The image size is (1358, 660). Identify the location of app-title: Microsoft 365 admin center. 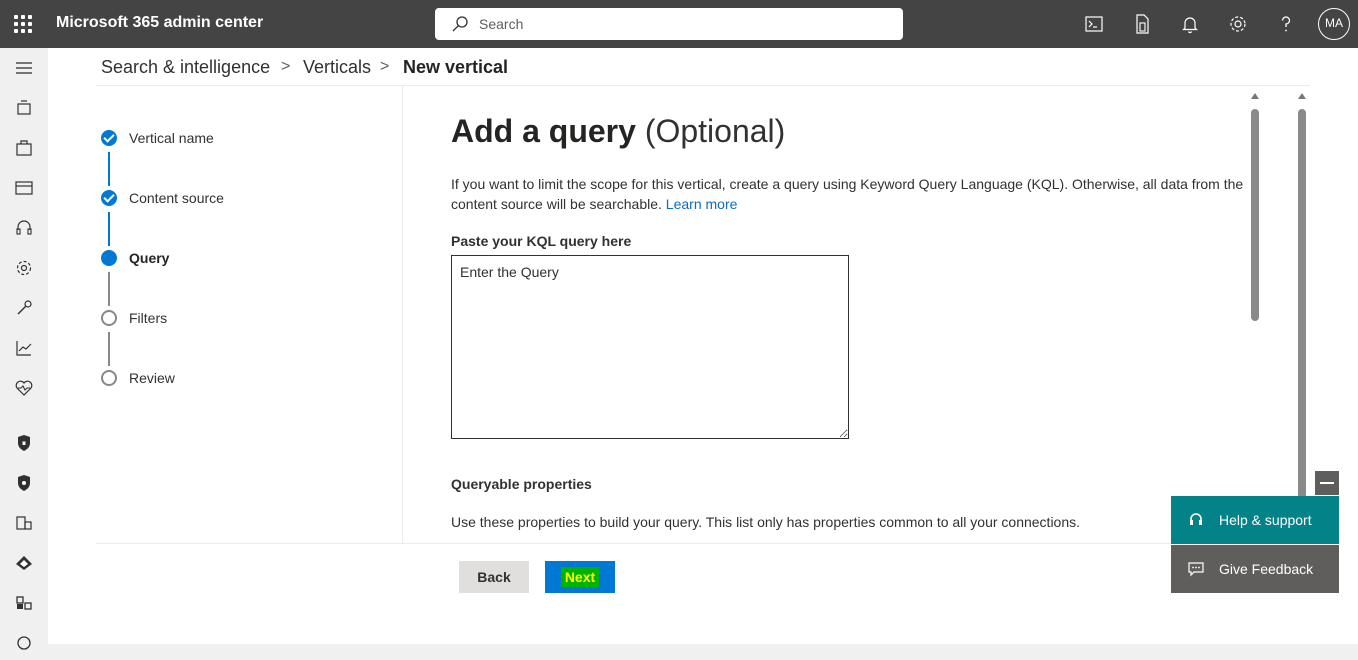
(159, 23).